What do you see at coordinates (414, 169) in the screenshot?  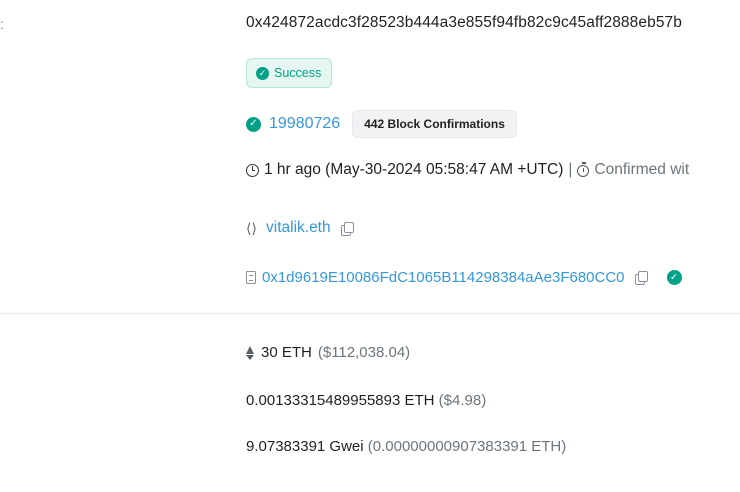 I see `timestamp-text: 1 hr ago (May-30-2024 05:58:47 AM +UTC)` at bounding box center [414, 169].